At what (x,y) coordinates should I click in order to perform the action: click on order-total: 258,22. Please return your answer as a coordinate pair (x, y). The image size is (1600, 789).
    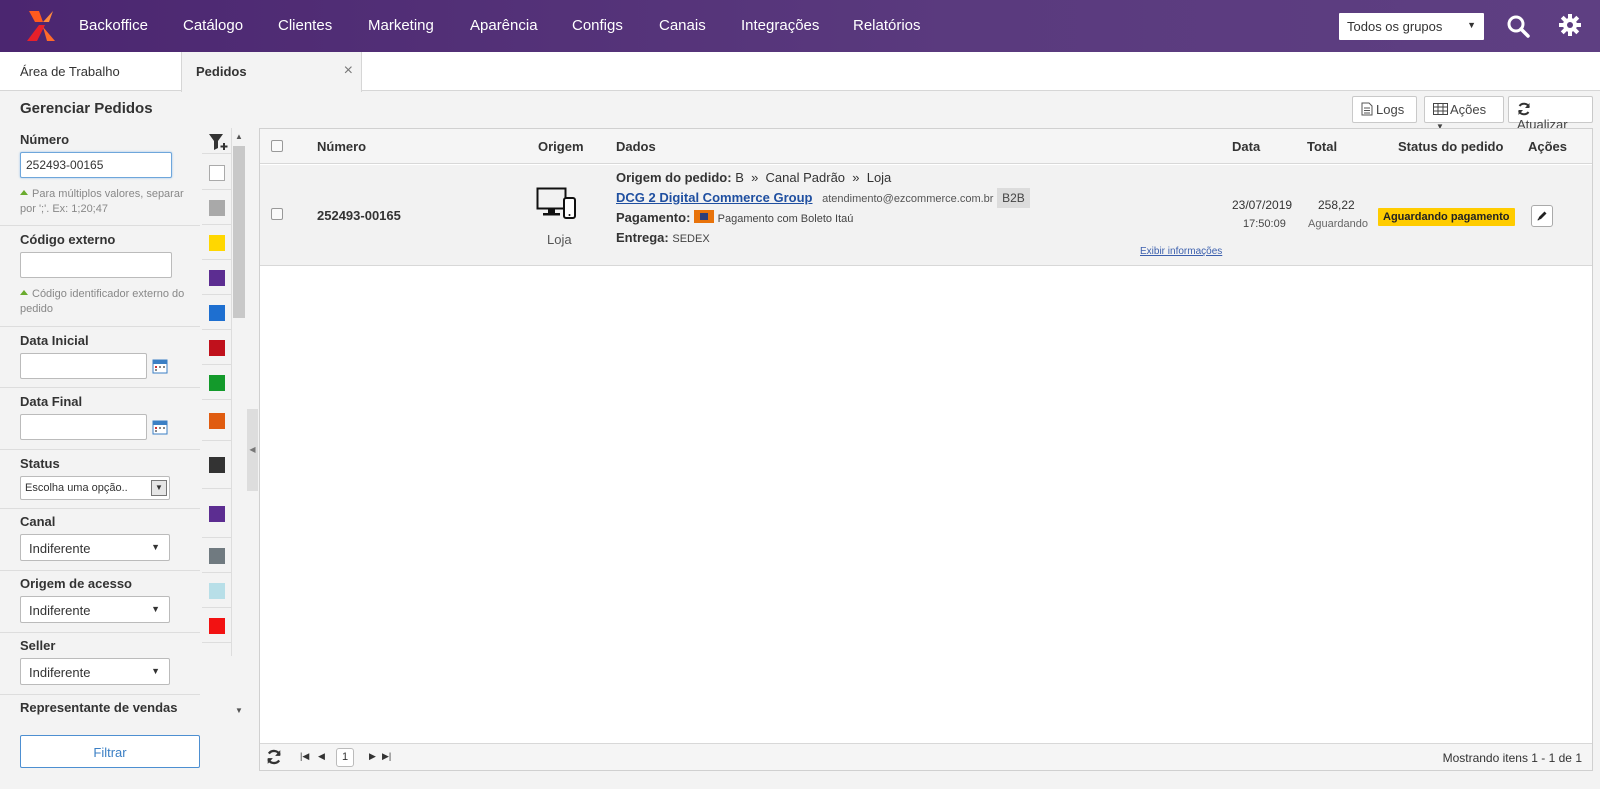
    Looking at the image, I should click on (1336, 205).